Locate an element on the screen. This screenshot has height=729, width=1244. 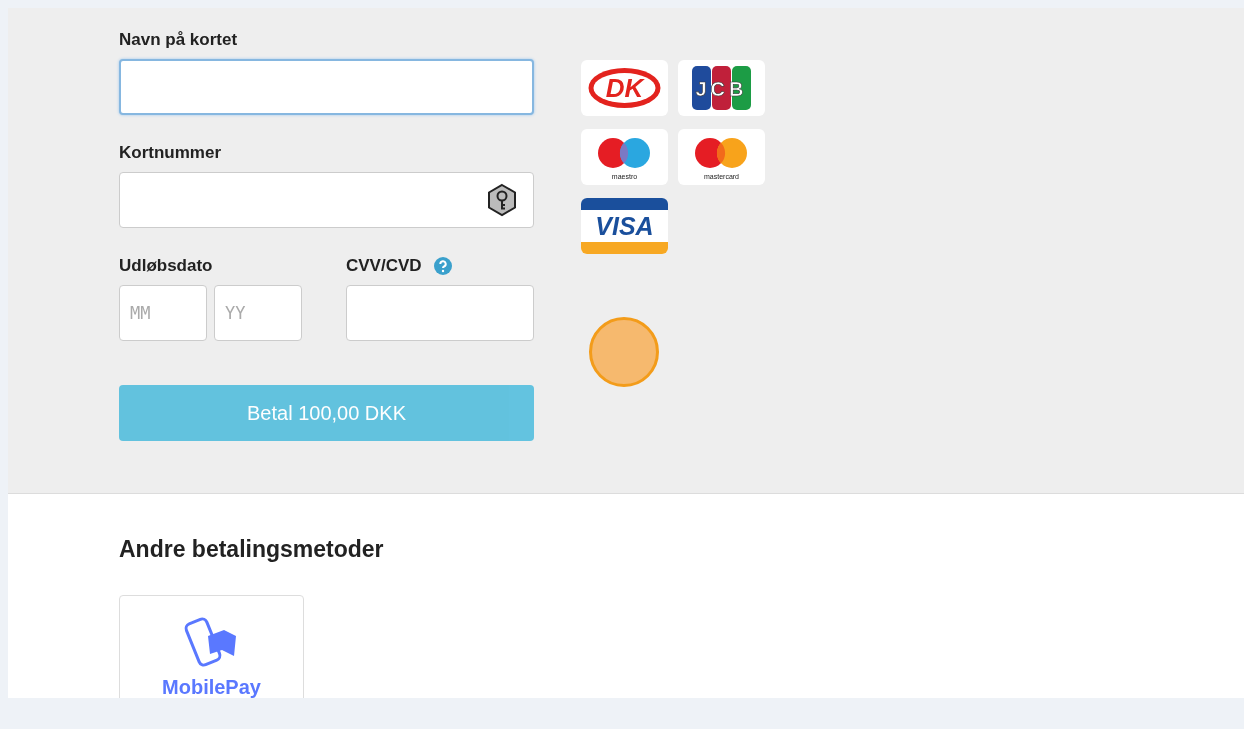
help-icon is located at coordinates (442, 266).